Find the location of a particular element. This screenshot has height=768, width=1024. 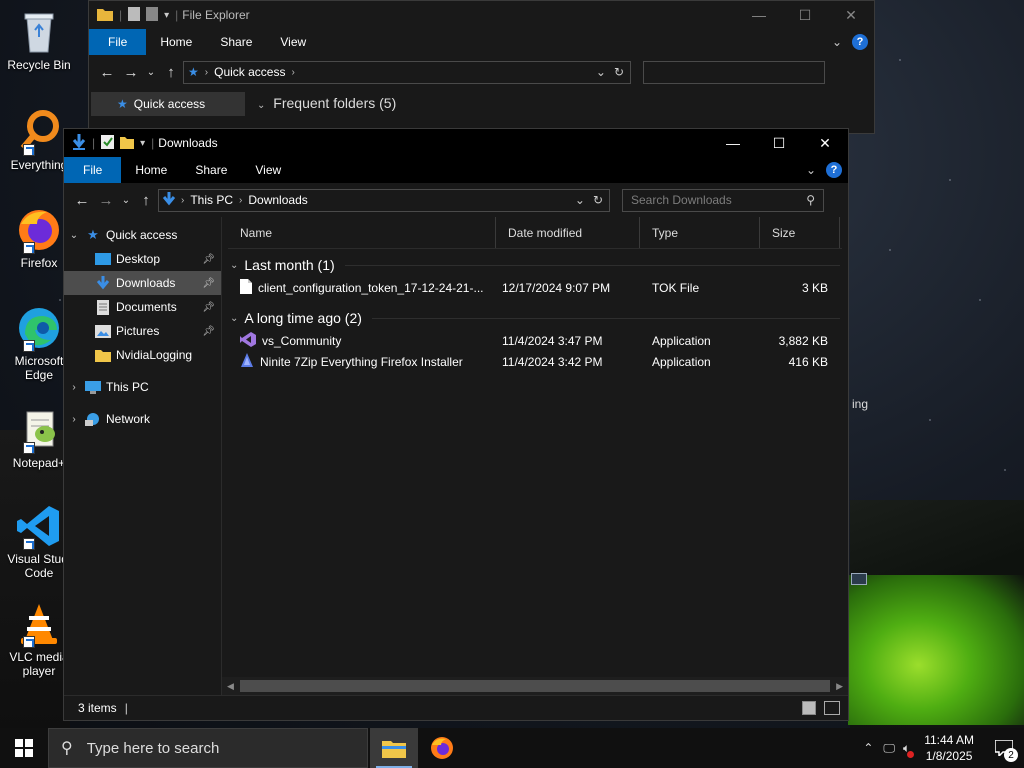

breadcrumb: Quick access is located at coordinates (249, 72).